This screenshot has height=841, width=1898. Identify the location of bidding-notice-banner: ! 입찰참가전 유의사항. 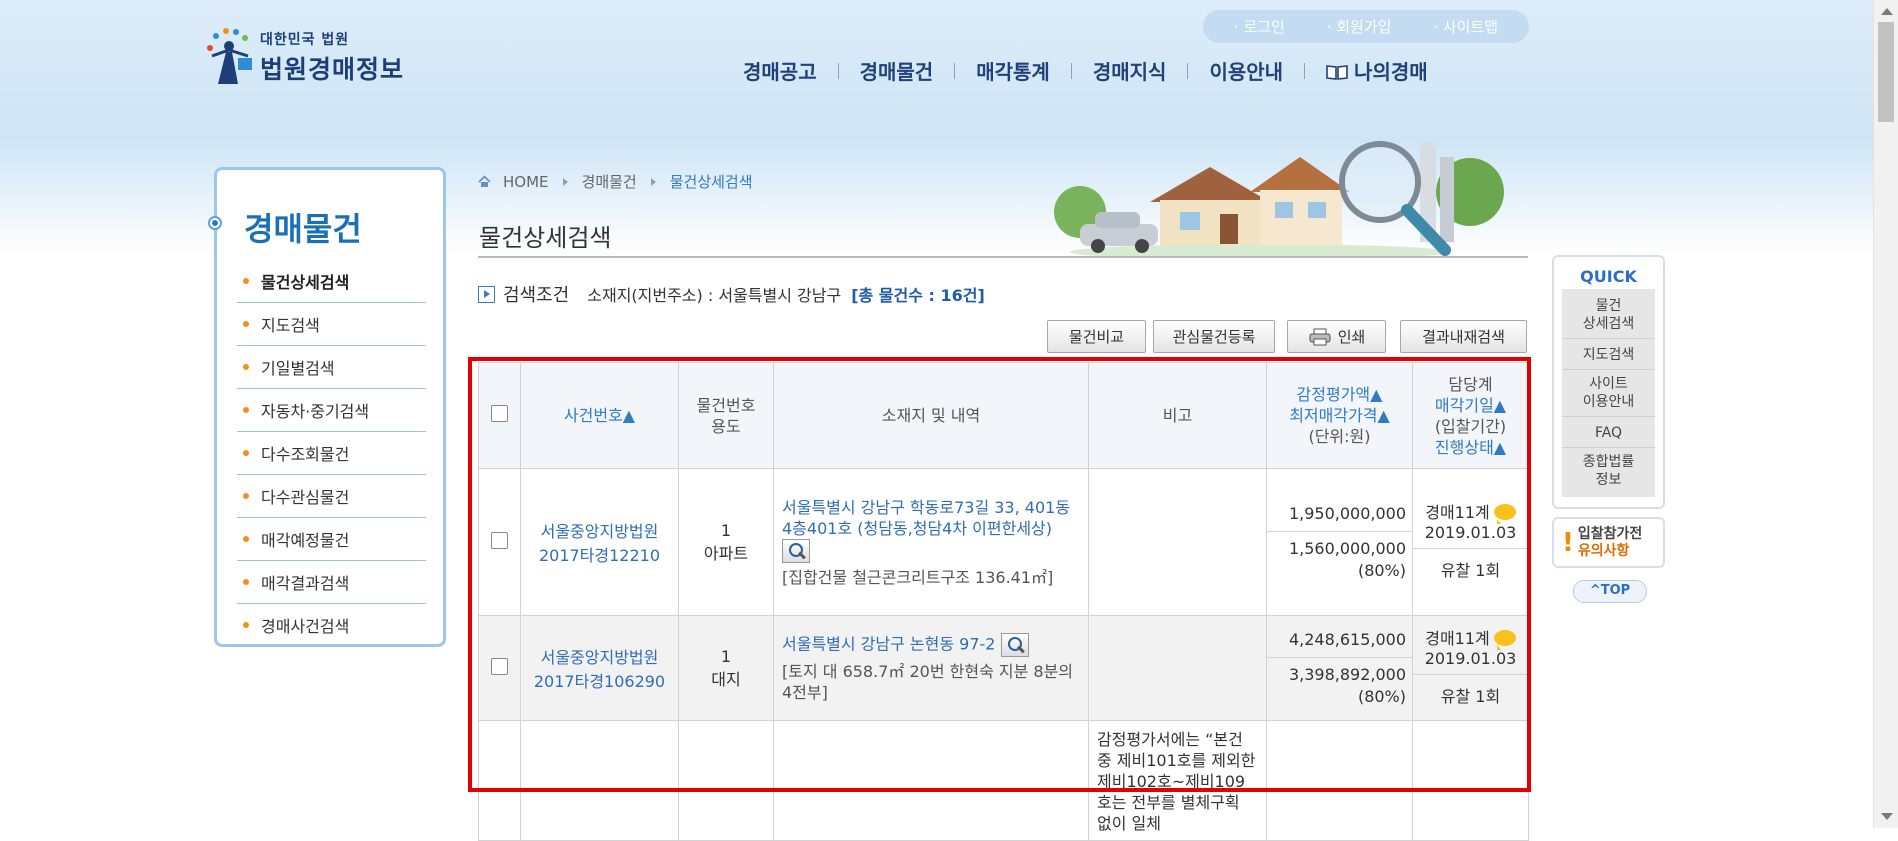
(1608, 542).